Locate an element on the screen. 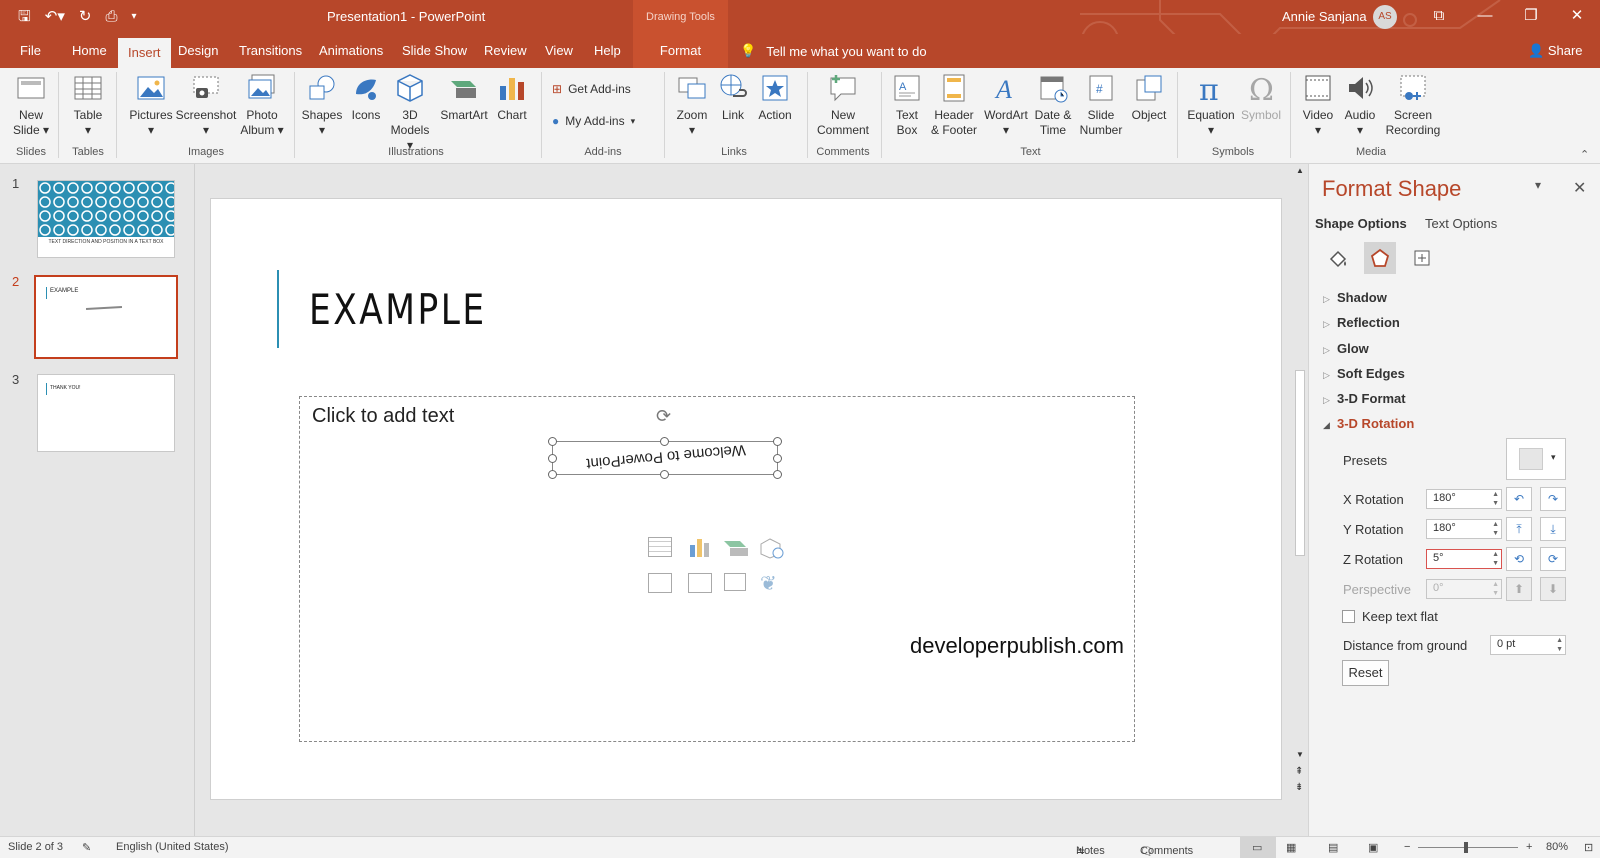  3d-models-button: 3D Models ▾ is located at coordinates (410, 112).